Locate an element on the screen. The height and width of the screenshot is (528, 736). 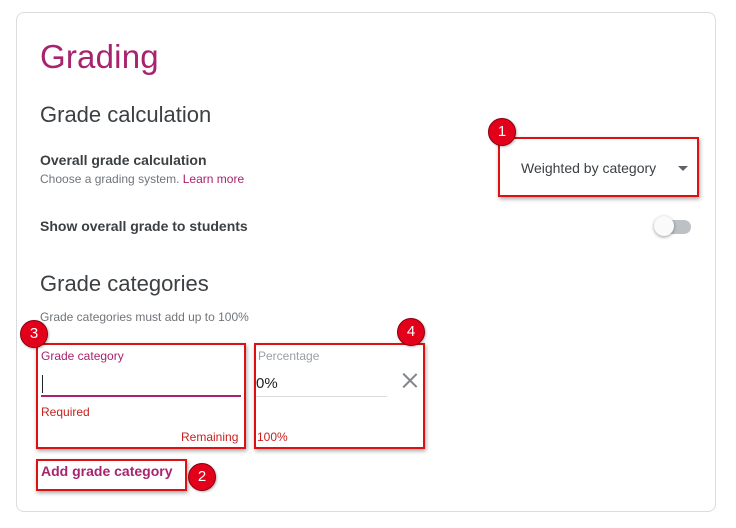
grade-categories-hint: Grade categories must add up to 100% is located at coordinates (144, 317).